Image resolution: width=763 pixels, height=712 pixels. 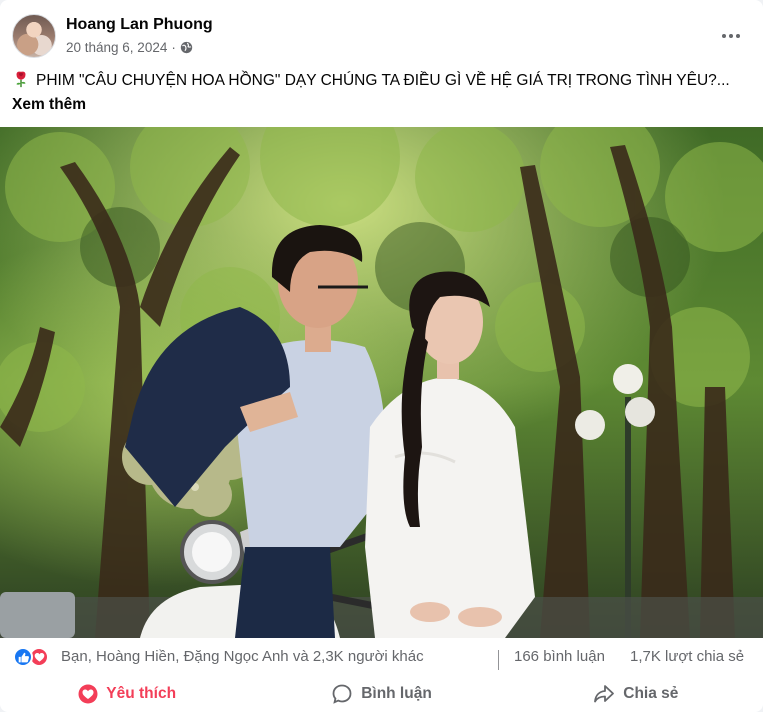 What do you see at coordinates (186, 47) in the screenshot?
I see `globe-icon` at bounding box center [186, 47].